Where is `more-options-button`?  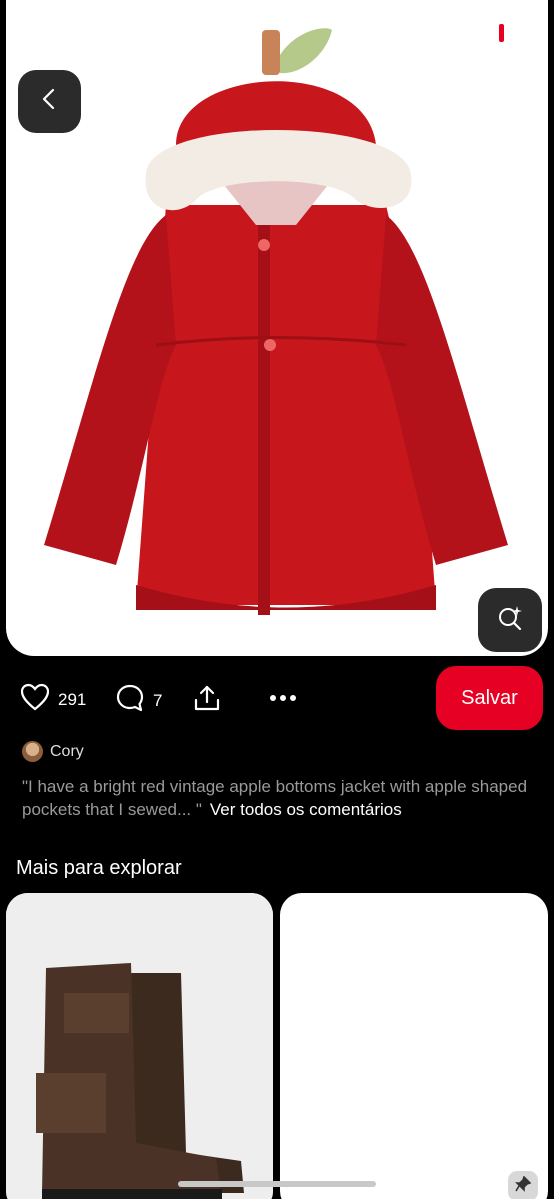
more-options-button is located at coordinates (283, 700).